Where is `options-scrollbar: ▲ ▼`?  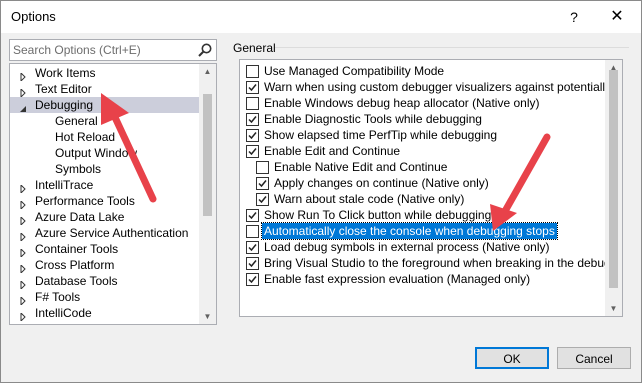
options-scrollbar: ▲ ▼ is located at coordinates (613, 188).